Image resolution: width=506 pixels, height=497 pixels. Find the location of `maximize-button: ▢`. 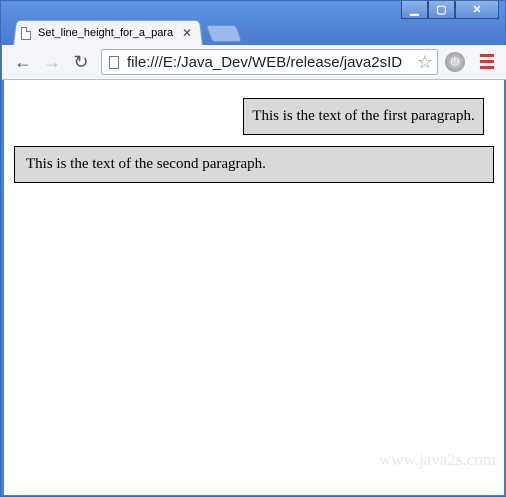

maximize-button: ▢ is located at coordinates (441, 10).